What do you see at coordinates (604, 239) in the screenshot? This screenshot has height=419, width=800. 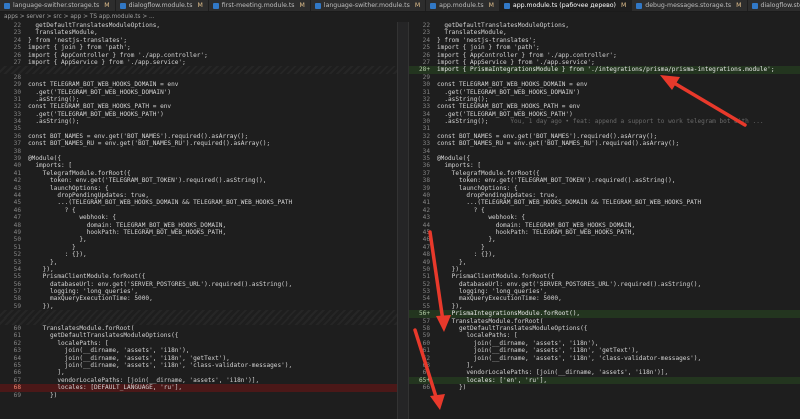 I see `code-line: 46 },` at bounding box center [604, 239].